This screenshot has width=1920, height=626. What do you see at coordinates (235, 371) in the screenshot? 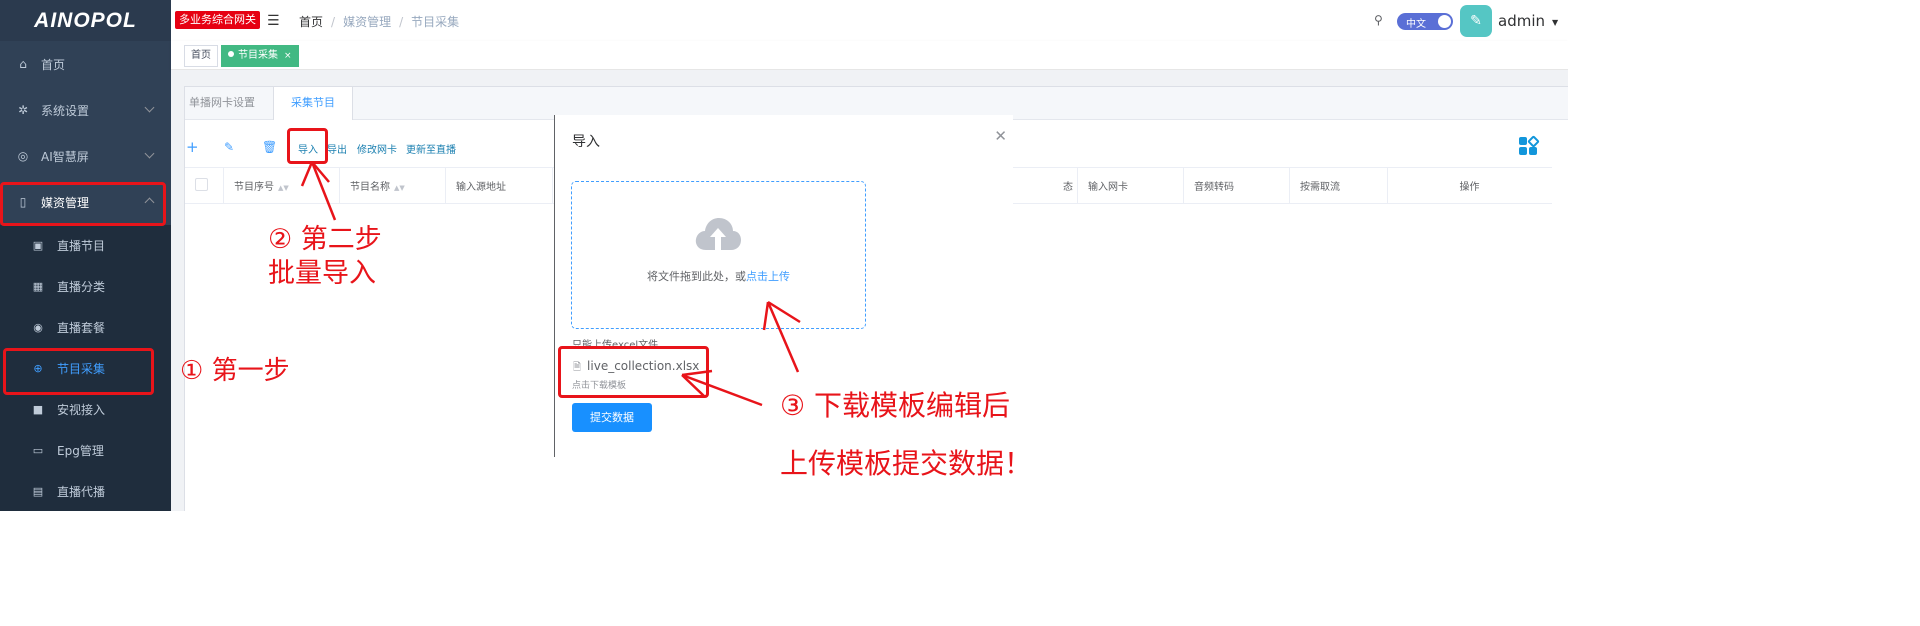
I see `annotation-step1: ① 第一步` at bounding box center [235, 371].